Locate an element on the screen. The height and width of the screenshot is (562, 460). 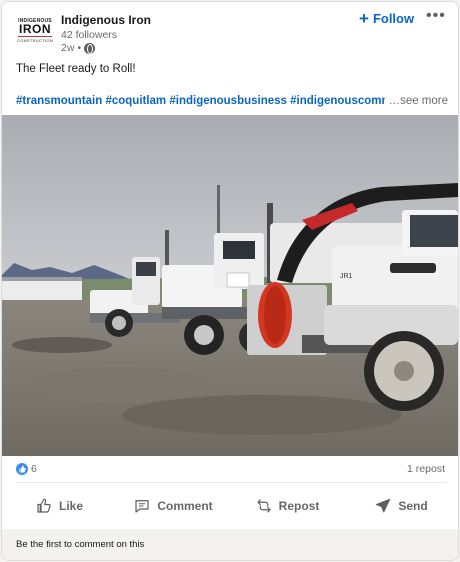
logo-line2: IRON is located at coordinates (35, 28).